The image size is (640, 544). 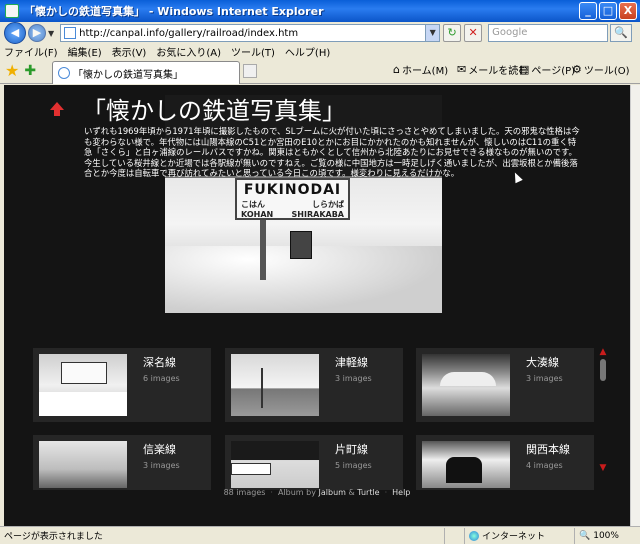 What do you see at coordinates (351, 362) in the screenshot?
I see `album-name: 津軽線` at bounding box center [351, 362].